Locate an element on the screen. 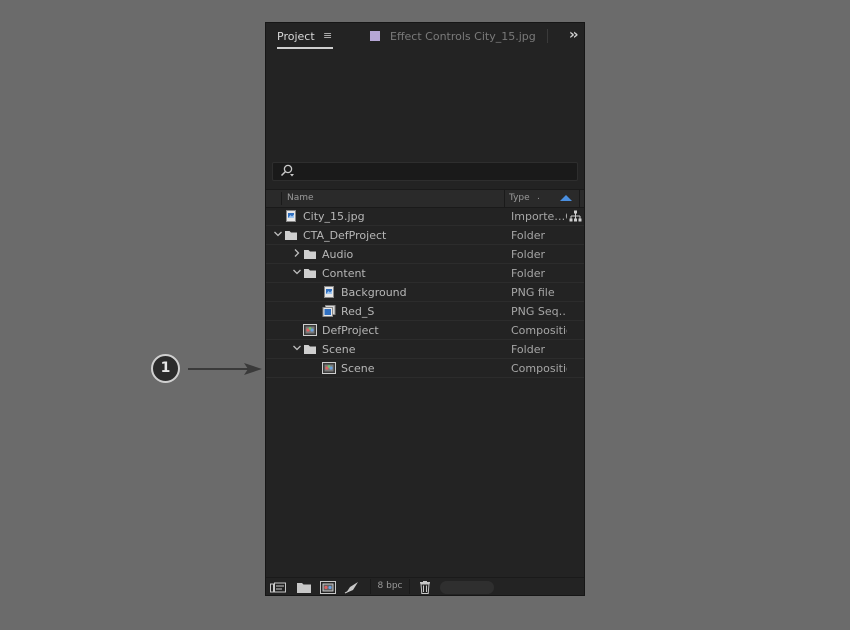  item-name: City_15.jpg is located at coordinates (334, 216).